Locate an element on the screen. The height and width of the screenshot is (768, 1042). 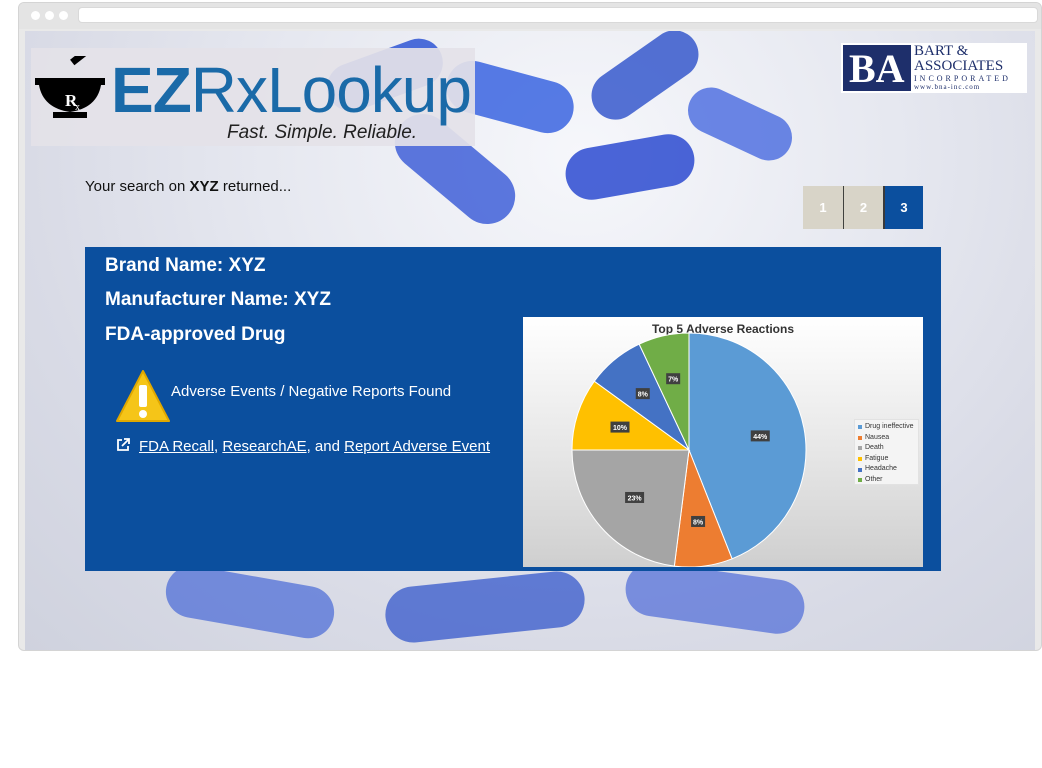
logo-ez: EZ is located at coordinates (151, 90).